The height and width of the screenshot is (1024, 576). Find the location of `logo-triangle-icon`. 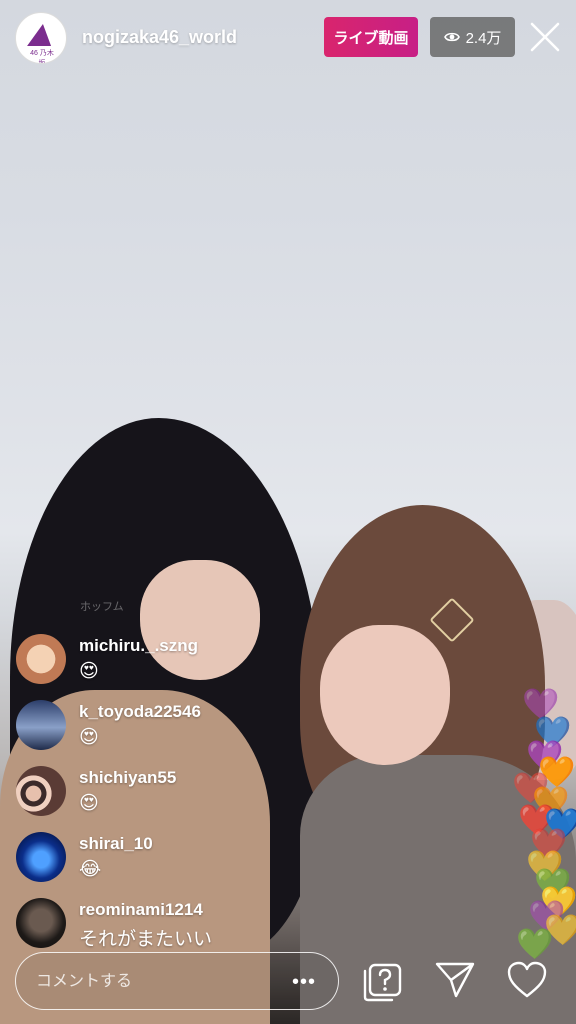

logo-triangle-icon is located at coordinates (41, 35).